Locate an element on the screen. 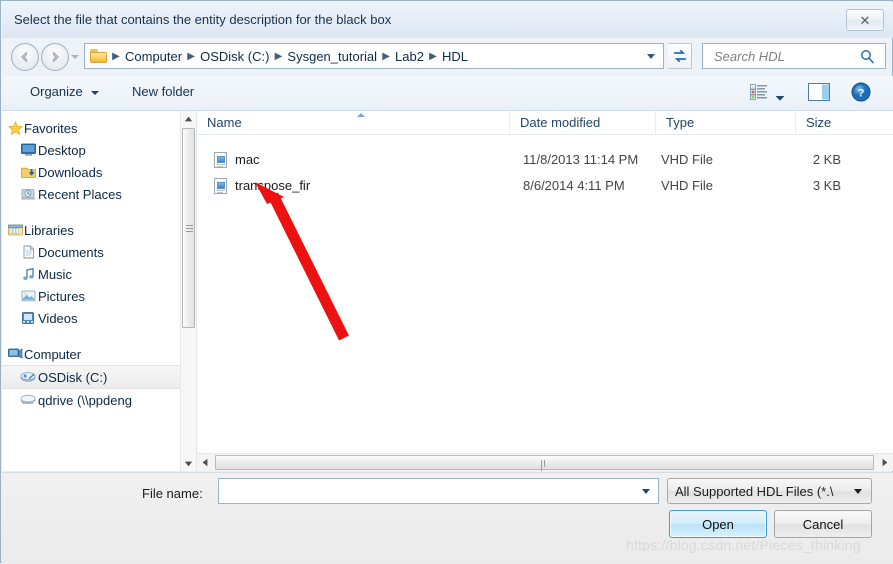 This screenshot has width=893, height=564. view-mode-button is located at coordinates (759, 94).